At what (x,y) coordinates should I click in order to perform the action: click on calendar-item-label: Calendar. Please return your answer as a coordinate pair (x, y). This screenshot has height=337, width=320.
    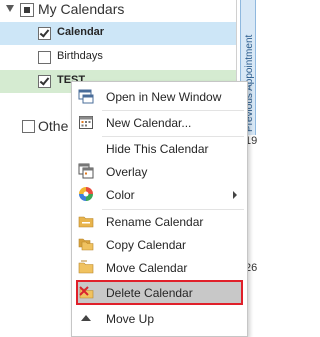
    Looking at the image, I should click on (81, 32).